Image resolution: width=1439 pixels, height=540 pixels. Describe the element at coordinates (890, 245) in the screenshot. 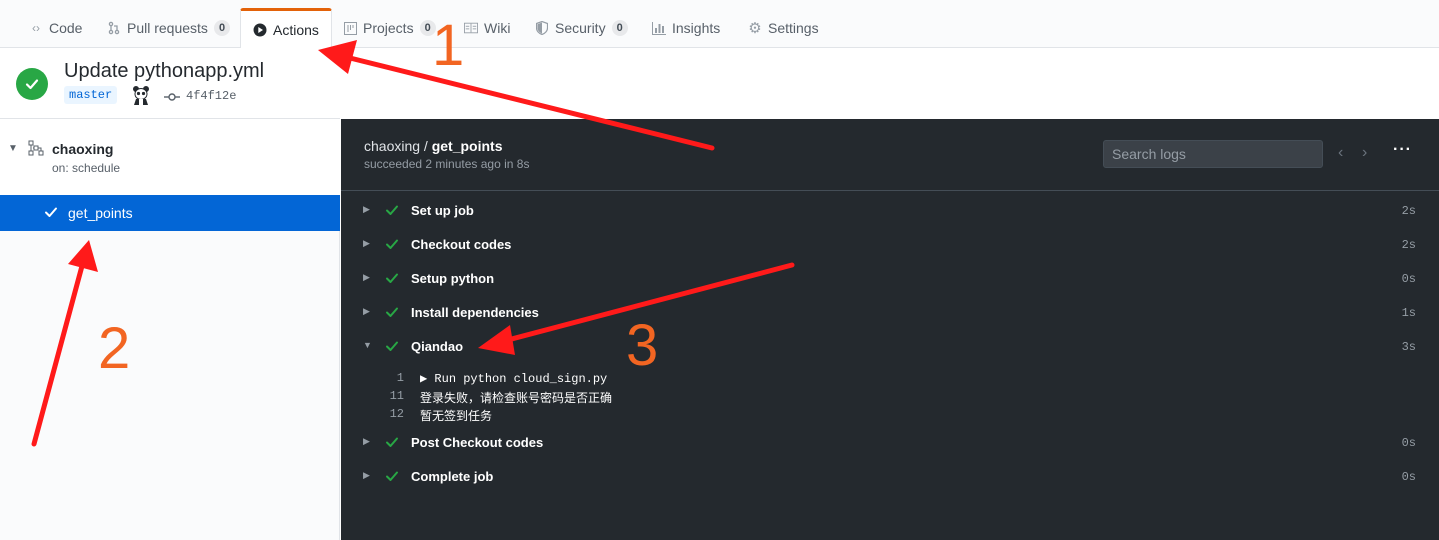

I see `step-checkout-codes: ▶ Checkout codes 2s` at that location.